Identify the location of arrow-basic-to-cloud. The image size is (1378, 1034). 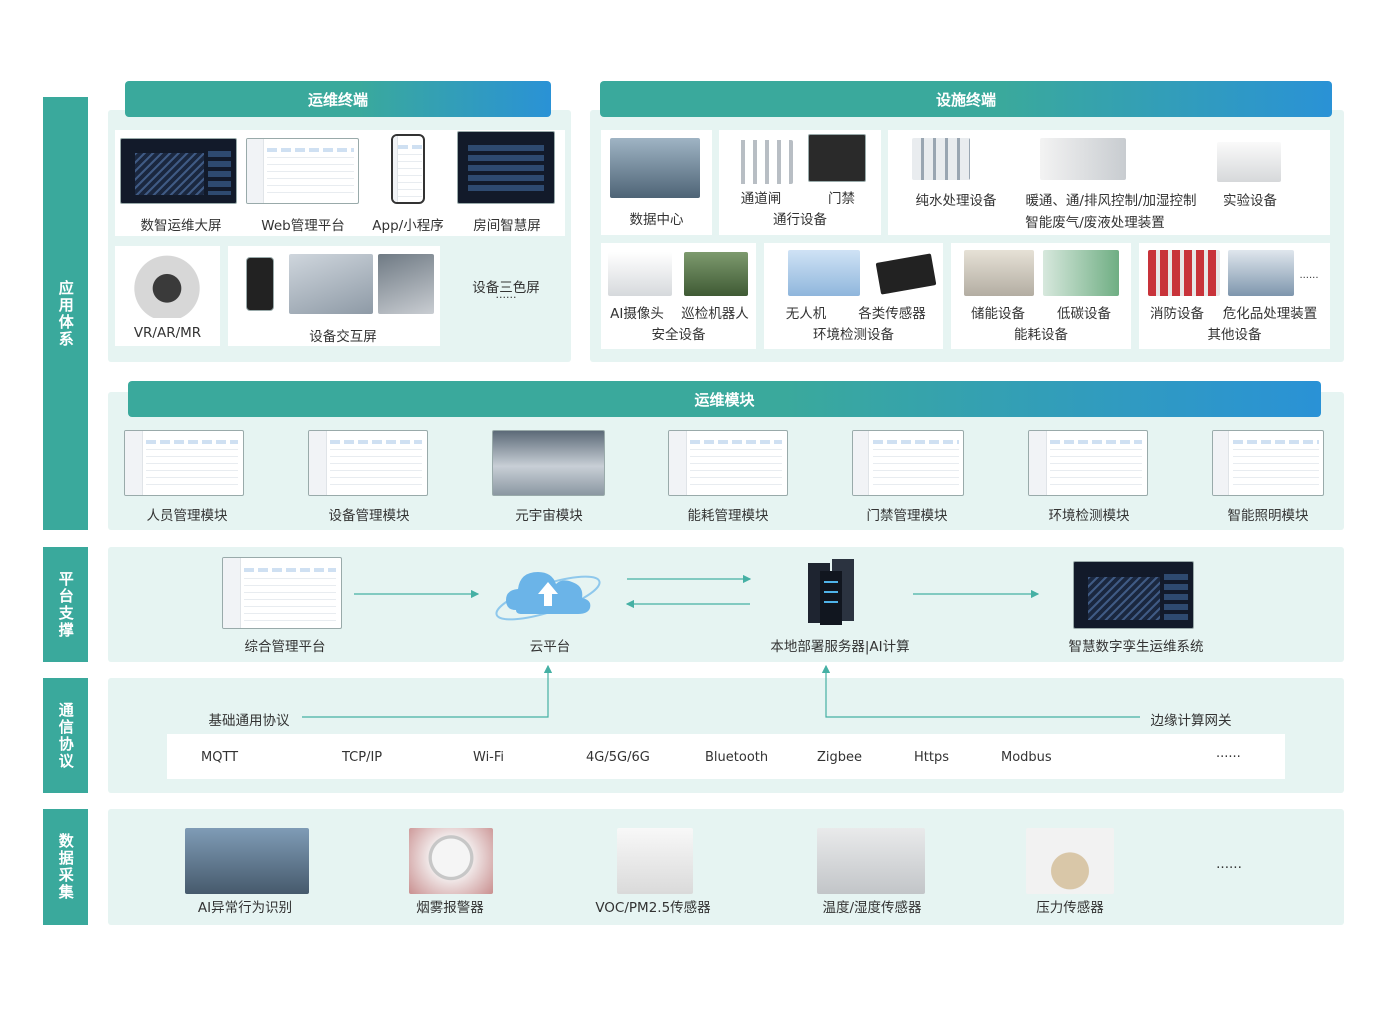
(427, 691).